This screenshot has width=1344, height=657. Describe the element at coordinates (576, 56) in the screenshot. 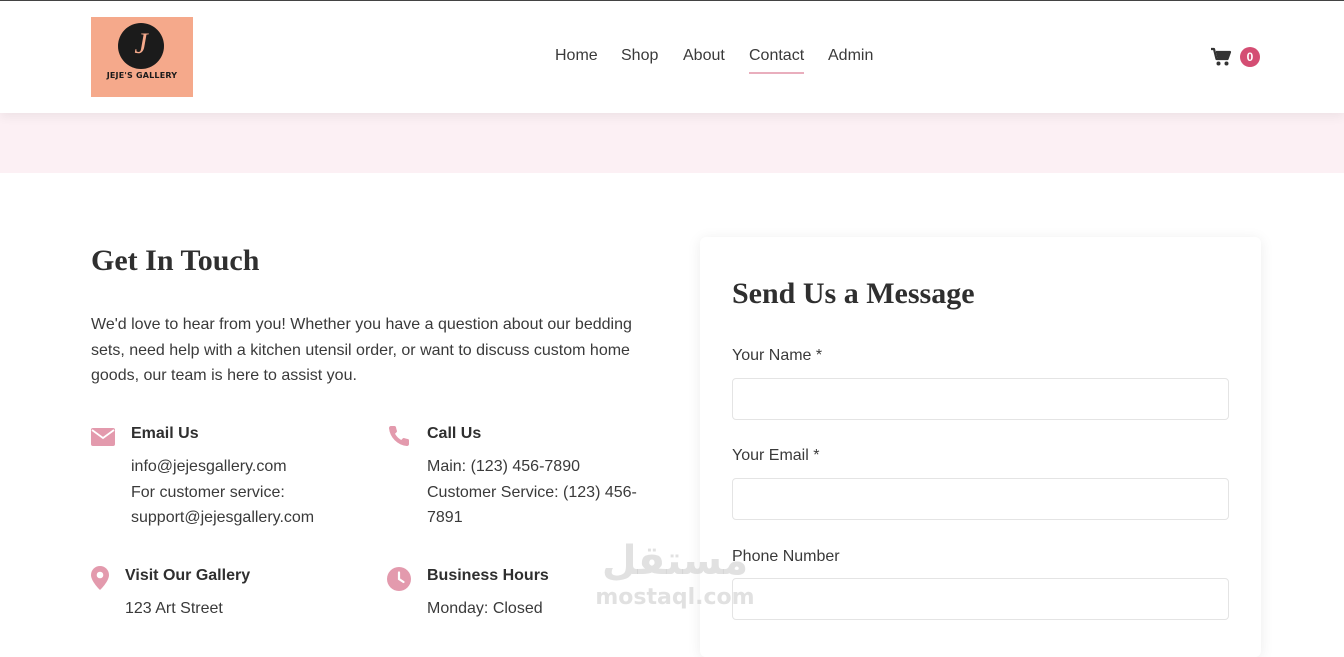

I see `nav-home: Home` at that location.